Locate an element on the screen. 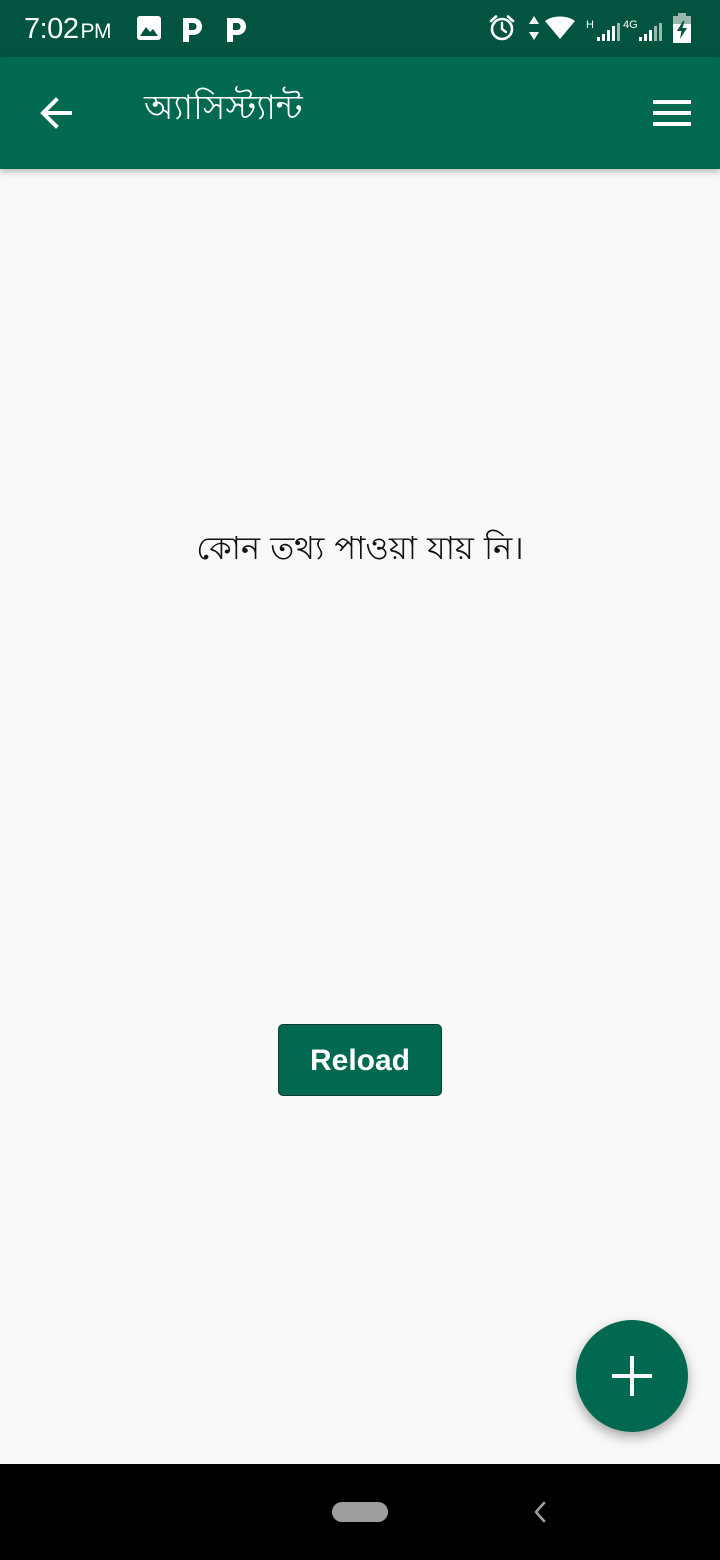 This screenshot has height=1560, width=720. menu-button is located at coordinates (672, 113).